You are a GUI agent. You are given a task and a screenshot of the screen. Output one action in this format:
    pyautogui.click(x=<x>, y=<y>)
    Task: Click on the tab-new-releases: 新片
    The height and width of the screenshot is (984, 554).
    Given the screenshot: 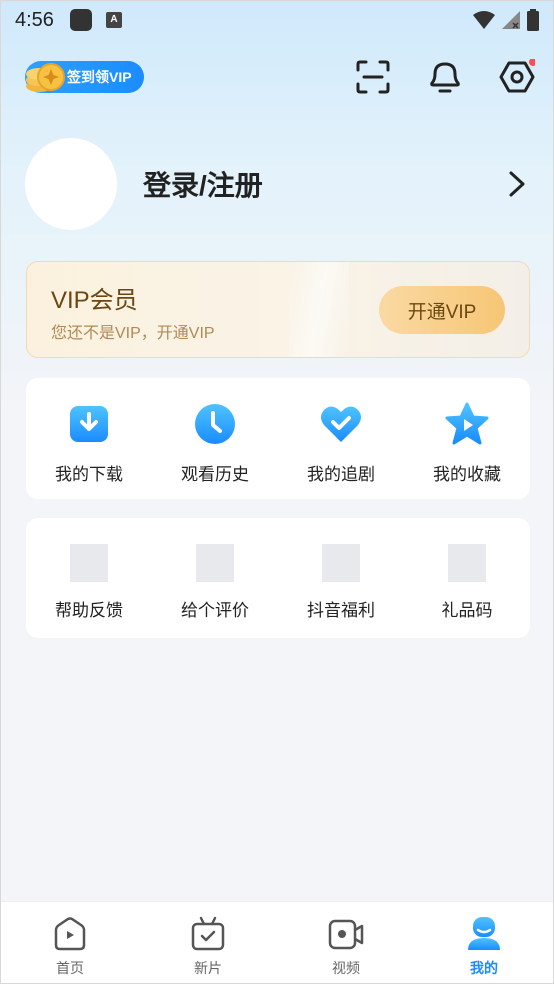 What is the action you would take?
    pyautogui.click(x=208, y=942)
    